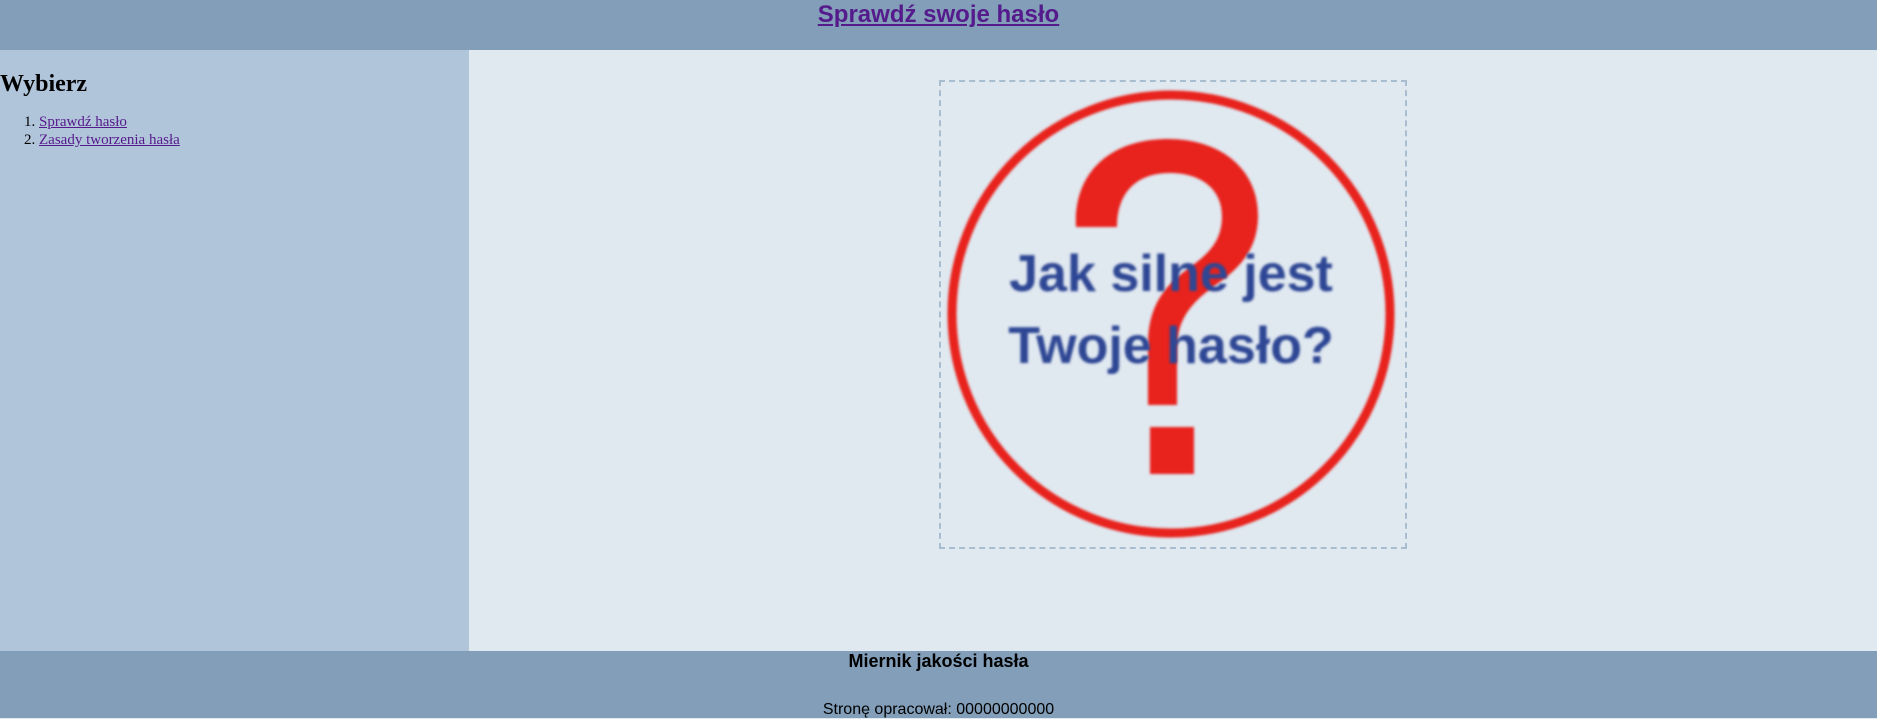 The image size is (1877, 719). What do you see at coordinates (938, 661) in the screenshot?
I see `footer-title: Miernik jakości hasła` at bounding box center [938, 661].